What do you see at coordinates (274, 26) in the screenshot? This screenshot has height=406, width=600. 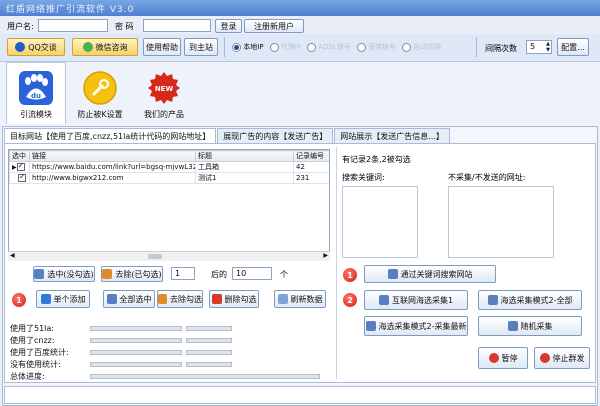 I see `register-button: 注册新用户` at bounding box center [274, 26].